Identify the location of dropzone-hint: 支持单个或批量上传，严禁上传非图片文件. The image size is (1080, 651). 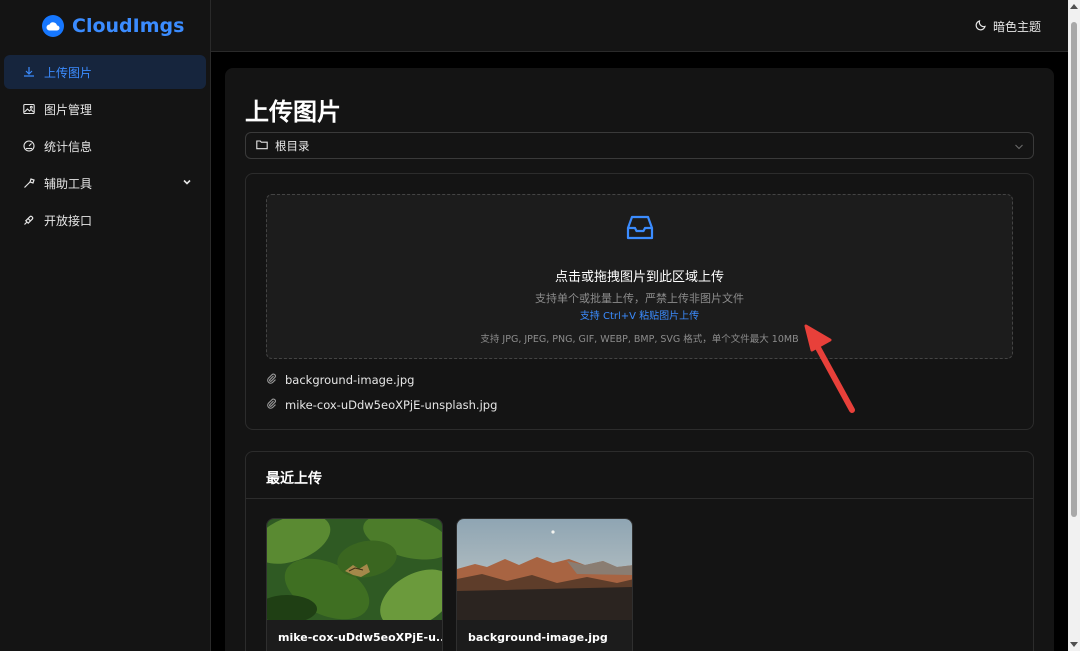
(639, 298).